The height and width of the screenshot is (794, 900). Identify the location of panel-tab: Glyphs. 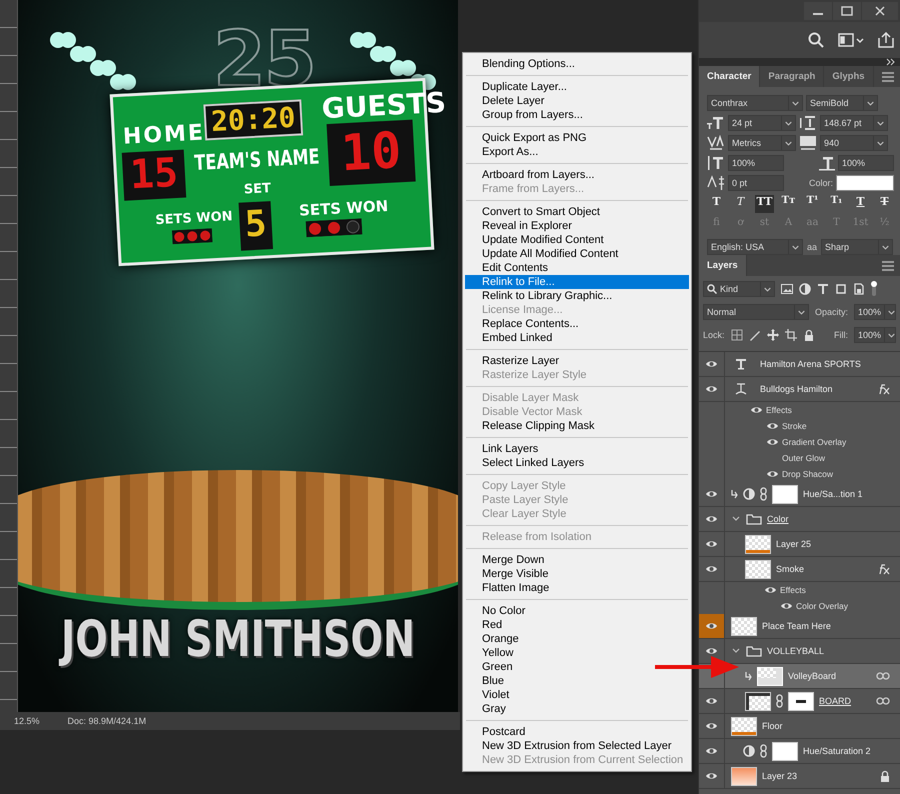
(849, 76).